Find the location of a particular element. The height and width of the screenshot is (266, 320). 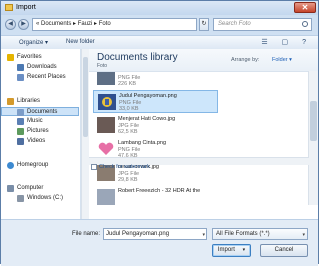

watermark-checkbox is located at coordinates (94, 167).